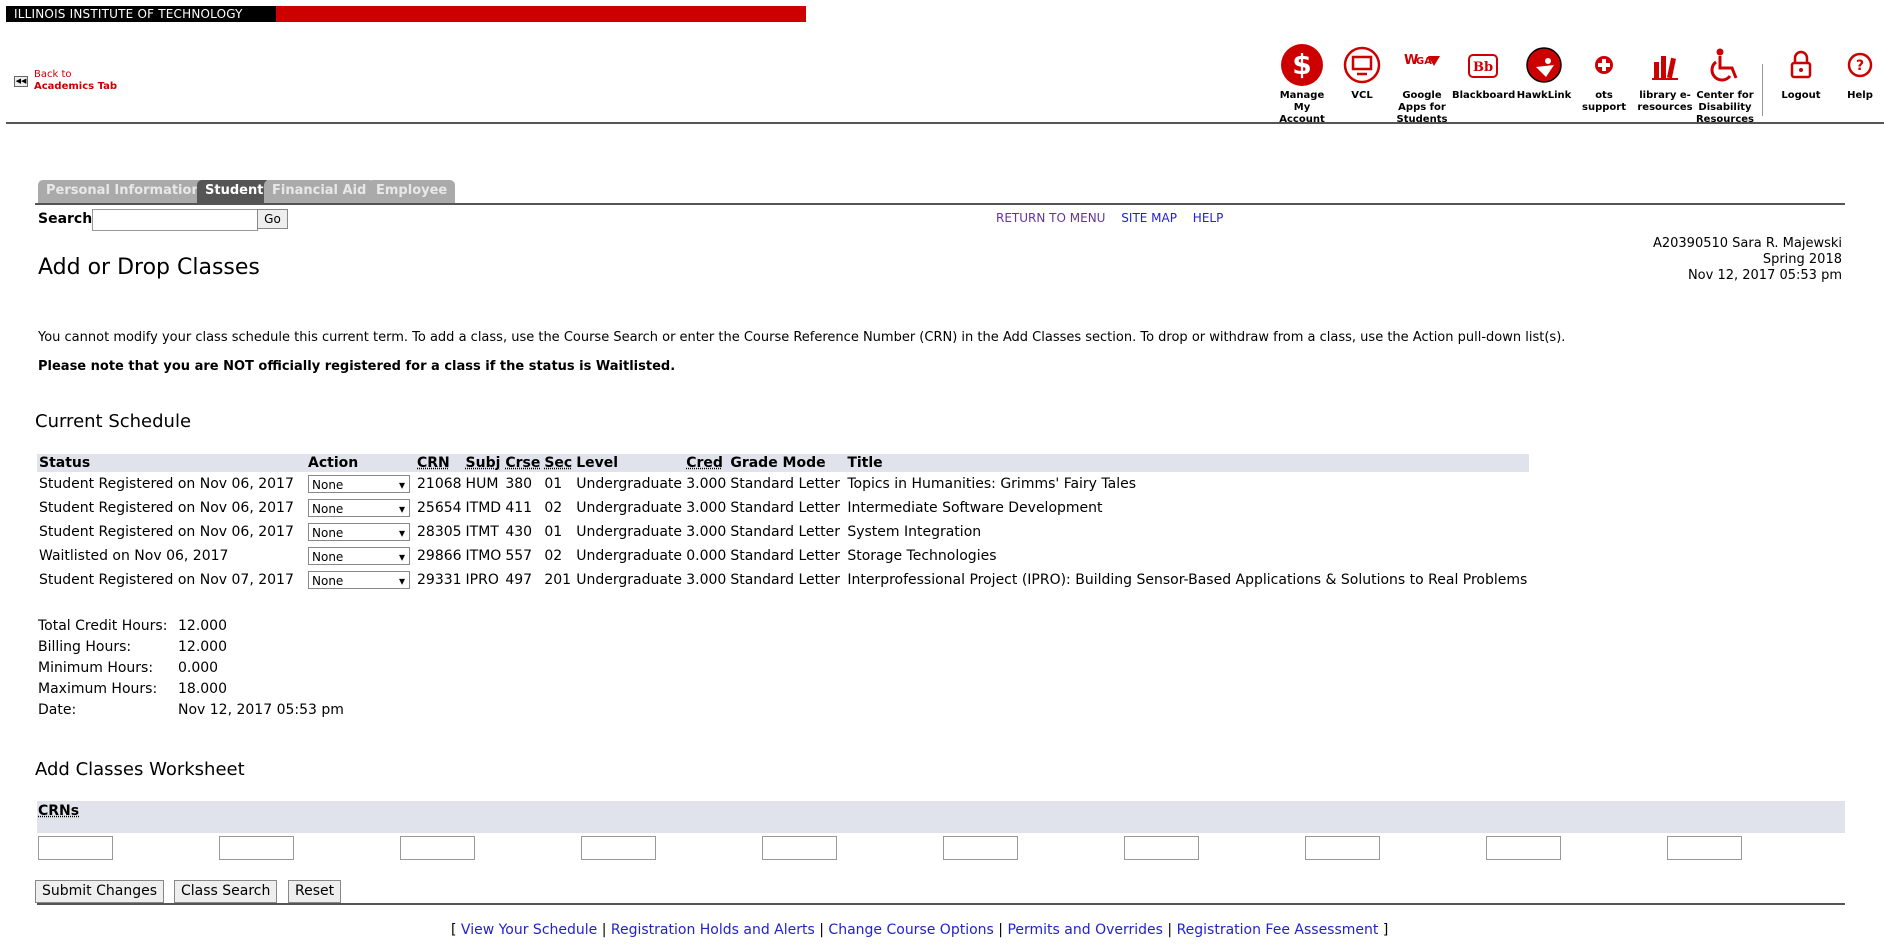 This screenshot has height=945, width=1884. I want to click on cell-title: Intermediate Software Development, so click(975, 508).